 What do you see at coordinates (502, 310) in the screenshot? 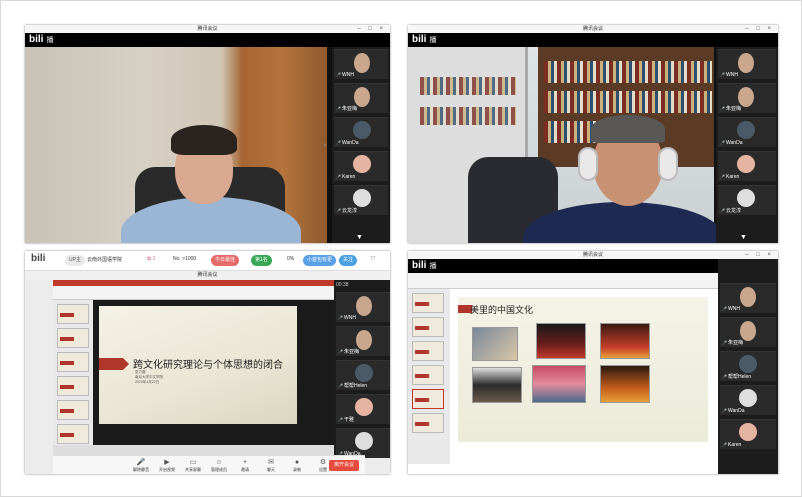
I see `slide-title: 美里的中国文化` at bounding box center [502, 310].